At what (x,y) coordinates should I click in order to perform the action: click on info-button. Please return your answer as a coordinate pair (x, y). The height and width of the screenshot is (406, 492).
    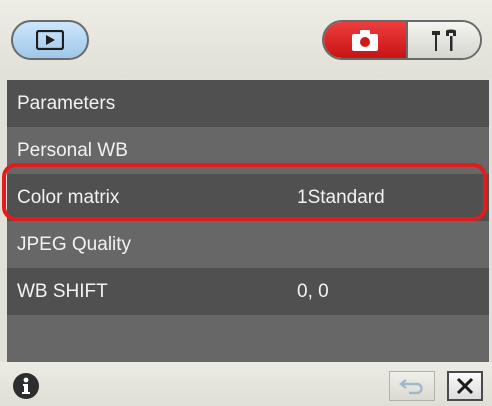
    Looking at the image, I should click on (26, 386).